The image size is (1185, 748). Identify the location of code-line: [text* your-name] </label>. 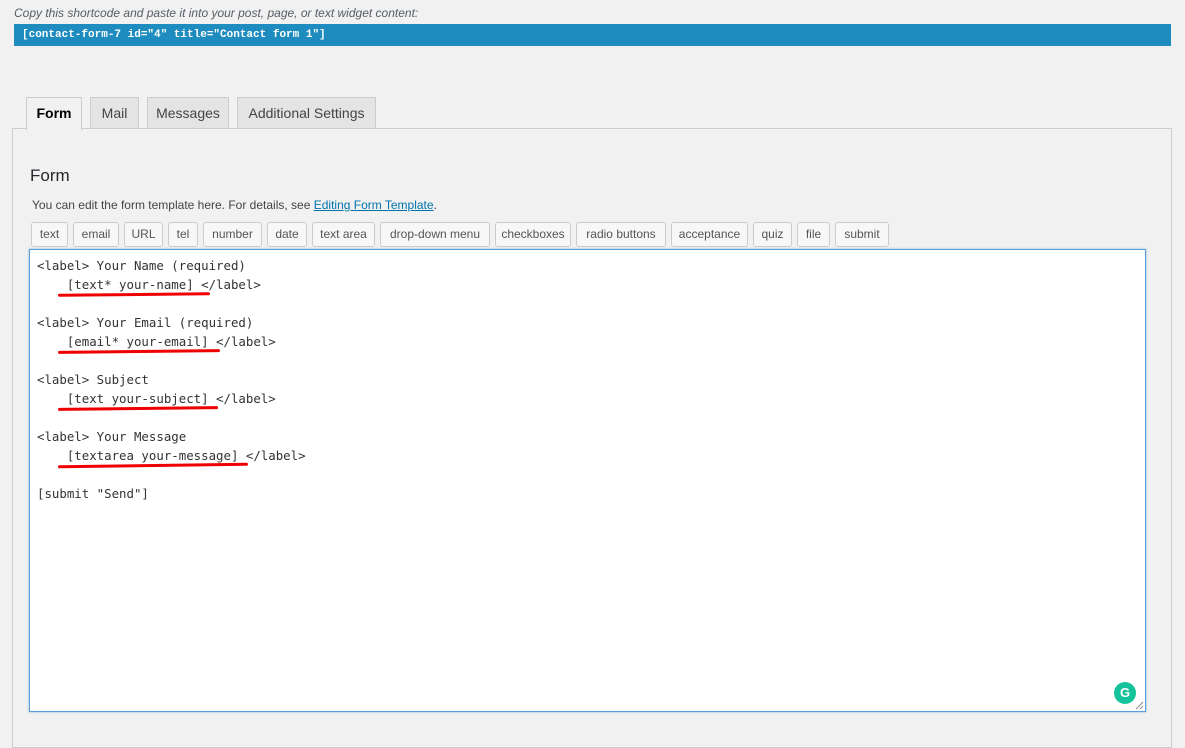
(149, 284).